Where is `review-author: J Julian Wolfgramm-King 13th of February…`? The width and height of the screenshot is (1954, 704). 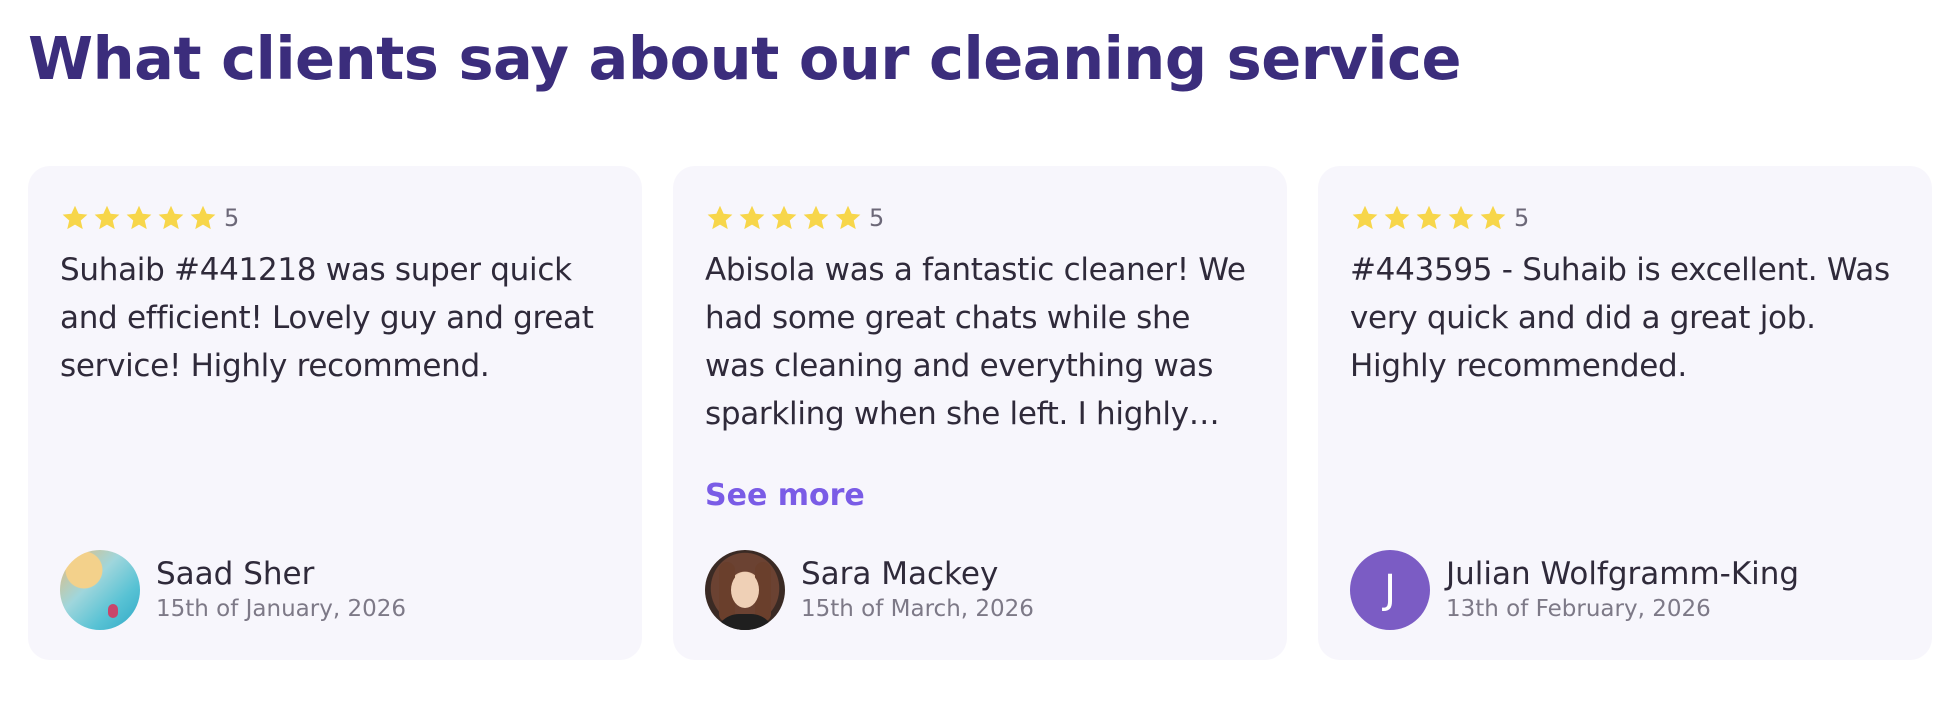
review-author: J Julian Wolfgramm-King 13th of February… is located at coordinates (1574, 590).